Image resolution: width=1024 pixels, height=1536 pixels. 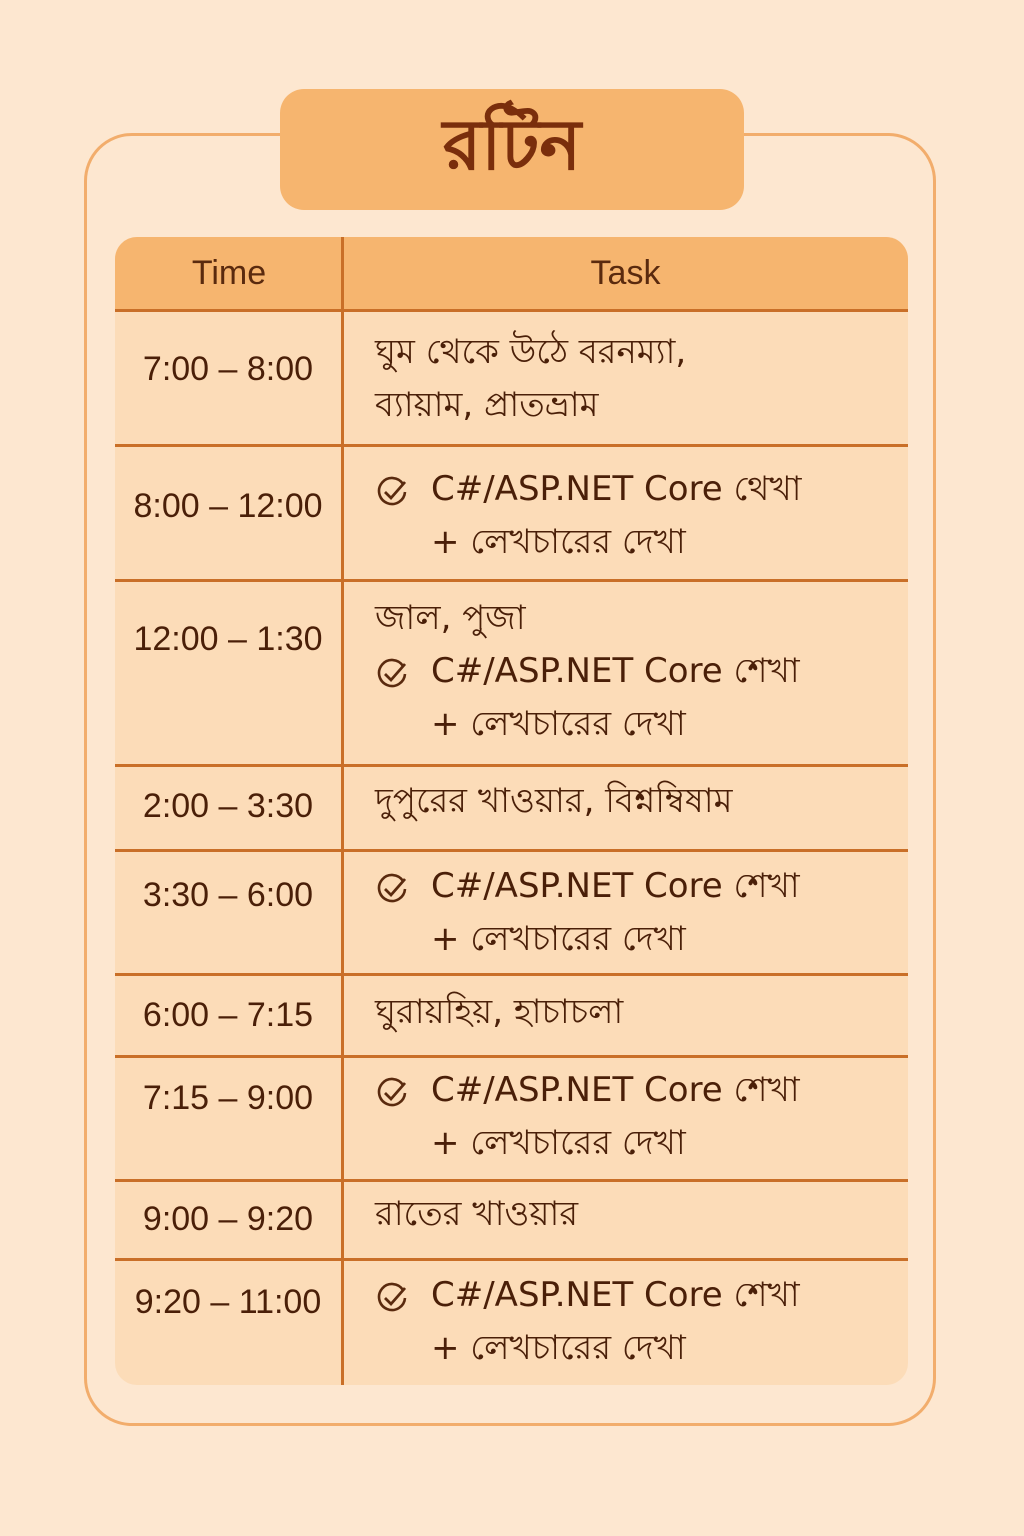 I want to click on row-time: 12:00 – 1:30, so click(x=228, y=639).